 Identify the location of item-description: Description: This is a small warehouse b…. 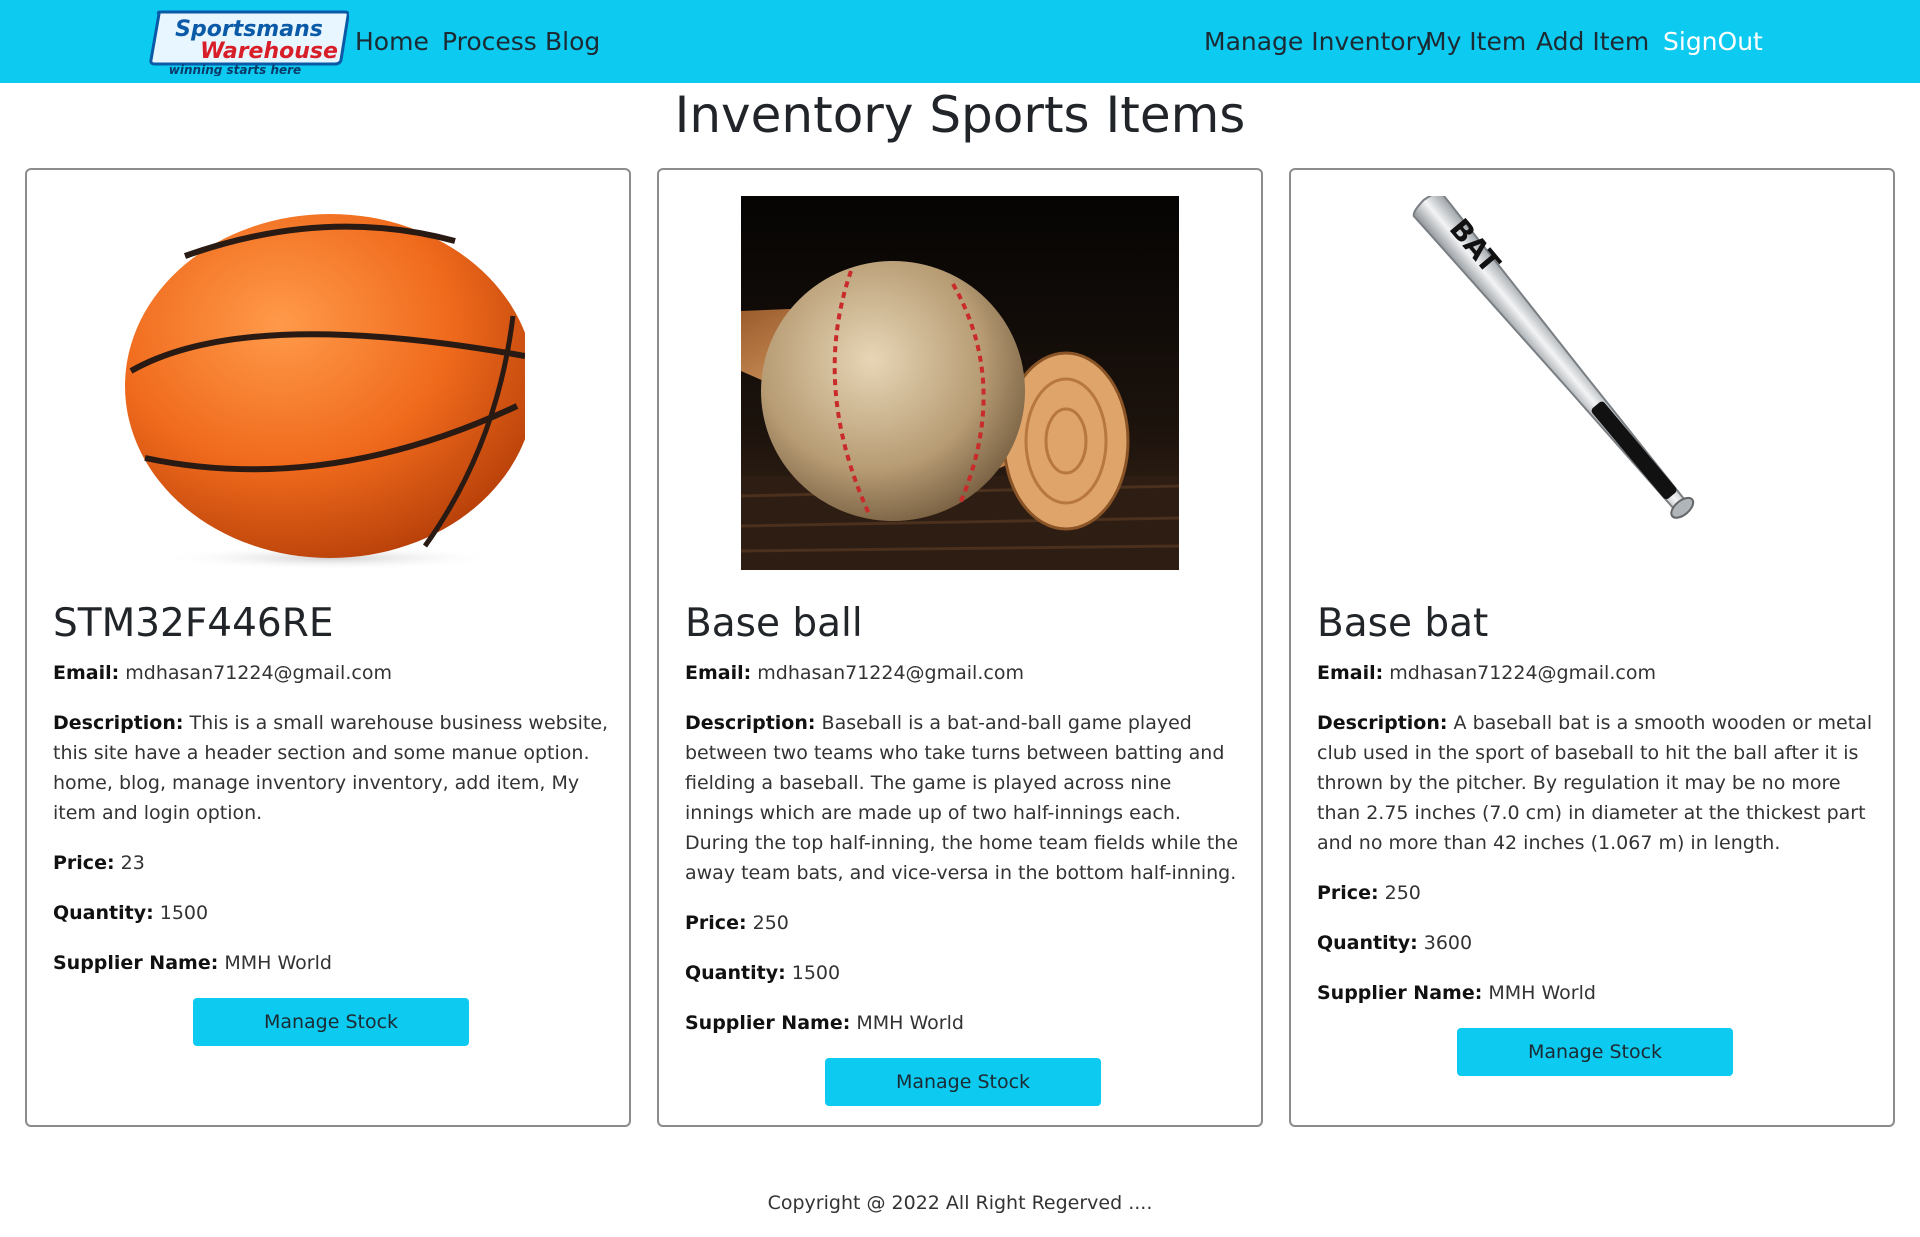
(331, 768).